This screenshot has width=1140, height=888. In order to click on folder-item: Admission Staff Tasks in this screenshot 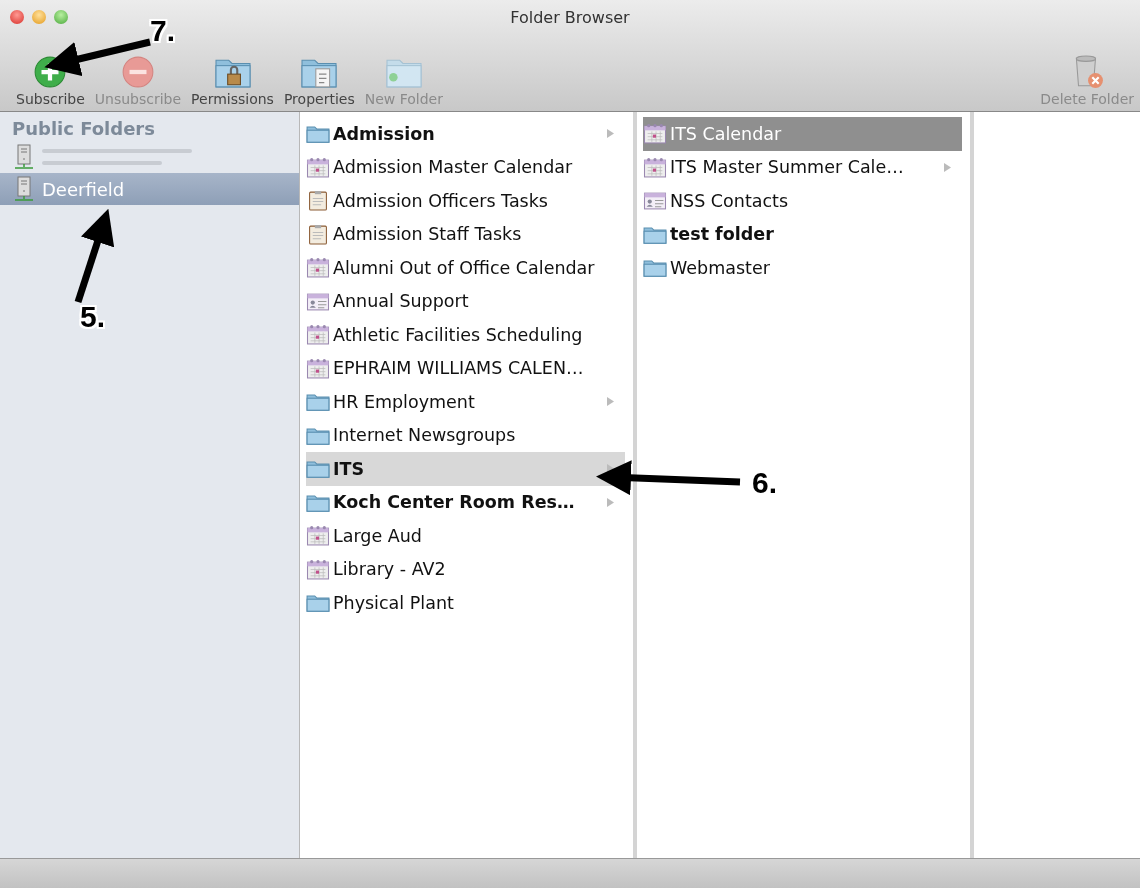, I will do `click(465, 234)`.